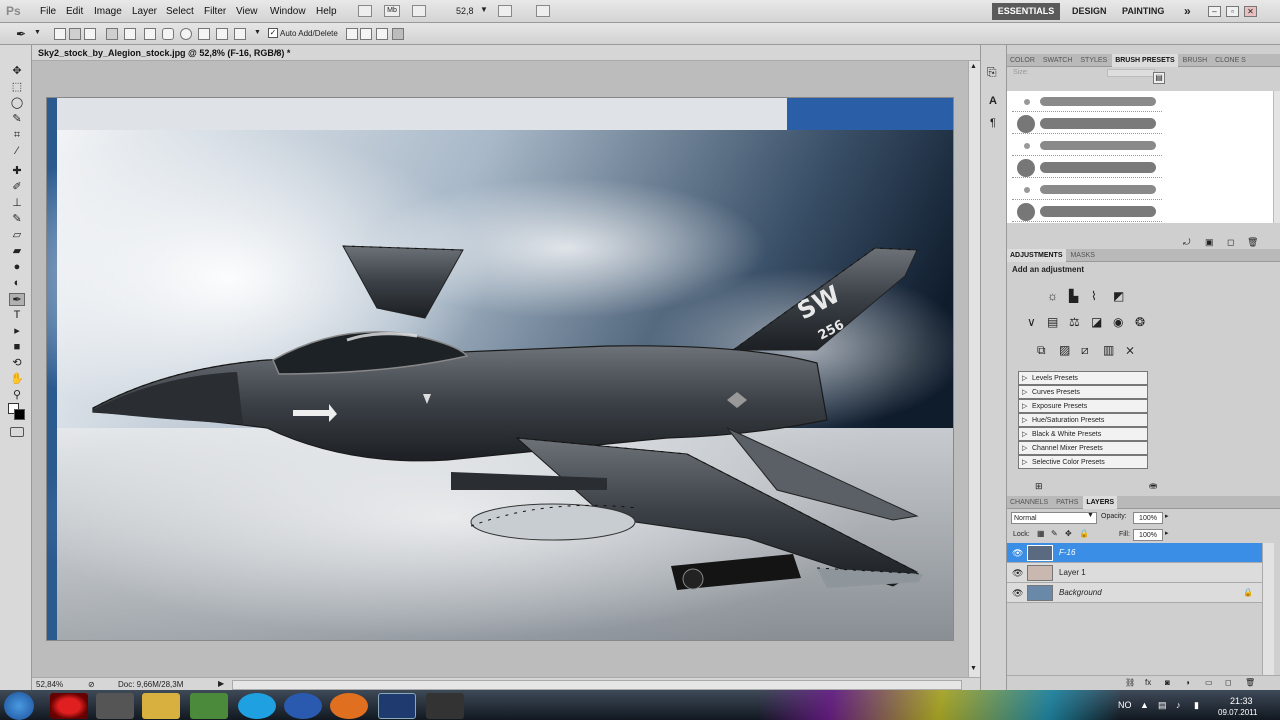 The width and height of the screenshot is (1280, 720). What do you see at coordinates (17, 347) in the screenshot?
I see `shape-tool-icon: ■` at bounding box center [17, 347].